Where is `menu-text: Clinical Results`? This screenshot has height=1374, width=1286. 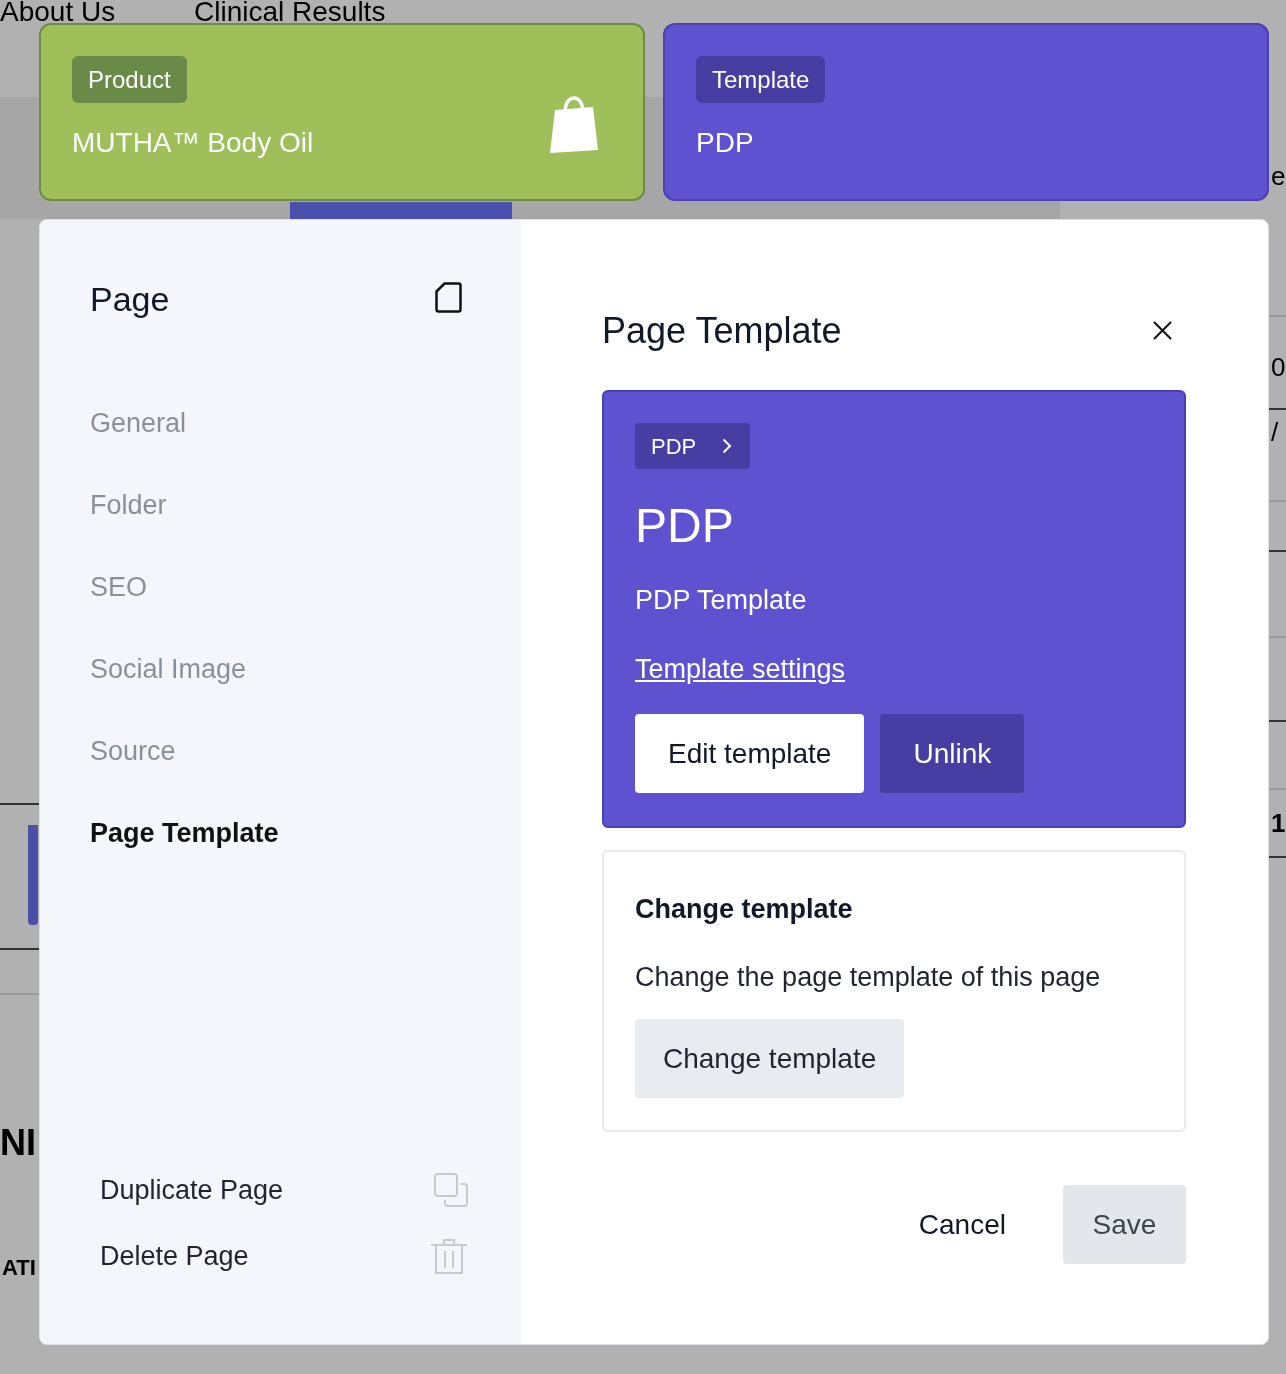 menu-text: Clinical Results is located at coordinates (290, 12).